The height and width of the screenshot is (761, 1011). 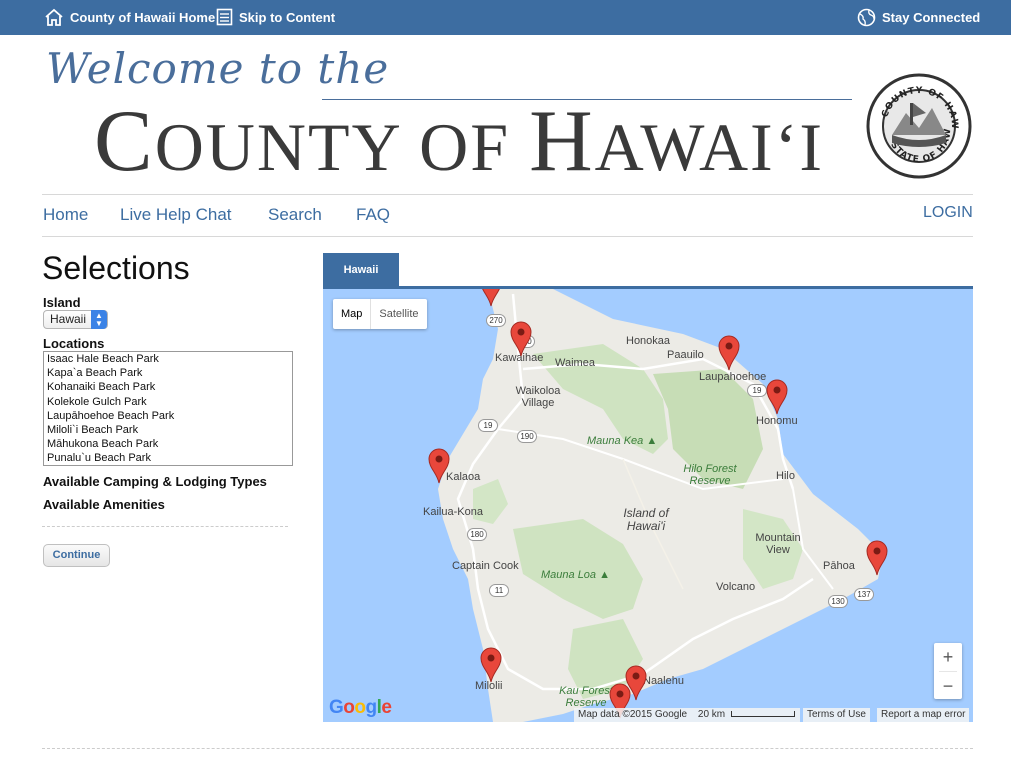 What do you see at coordinates (168, 373) in the screenshot?
I see `location-option: Kapa`a Beach Park` at bounding box center [168, 373].